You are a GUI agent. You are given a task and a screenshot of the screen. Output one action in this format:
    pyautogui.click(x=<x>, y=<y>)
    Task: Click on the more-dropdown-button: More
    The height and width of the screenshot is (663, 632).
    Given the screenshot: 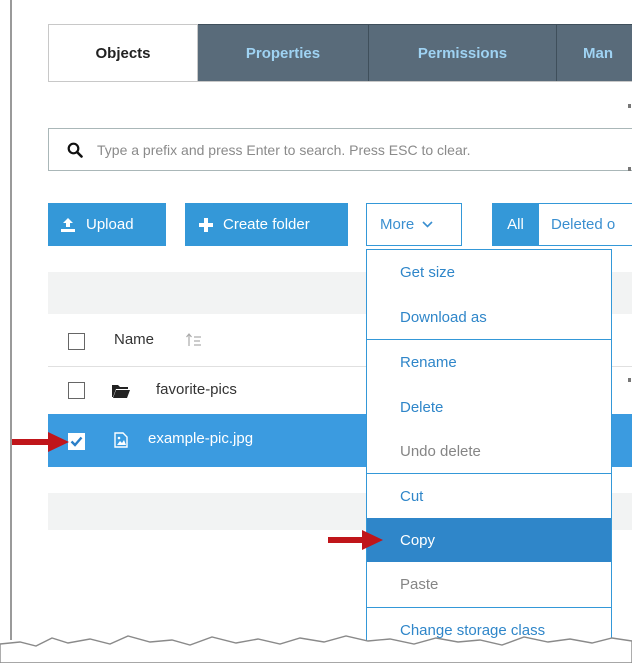 What is the action you would take?
    pyautogui.click(x=414, y=224)
    